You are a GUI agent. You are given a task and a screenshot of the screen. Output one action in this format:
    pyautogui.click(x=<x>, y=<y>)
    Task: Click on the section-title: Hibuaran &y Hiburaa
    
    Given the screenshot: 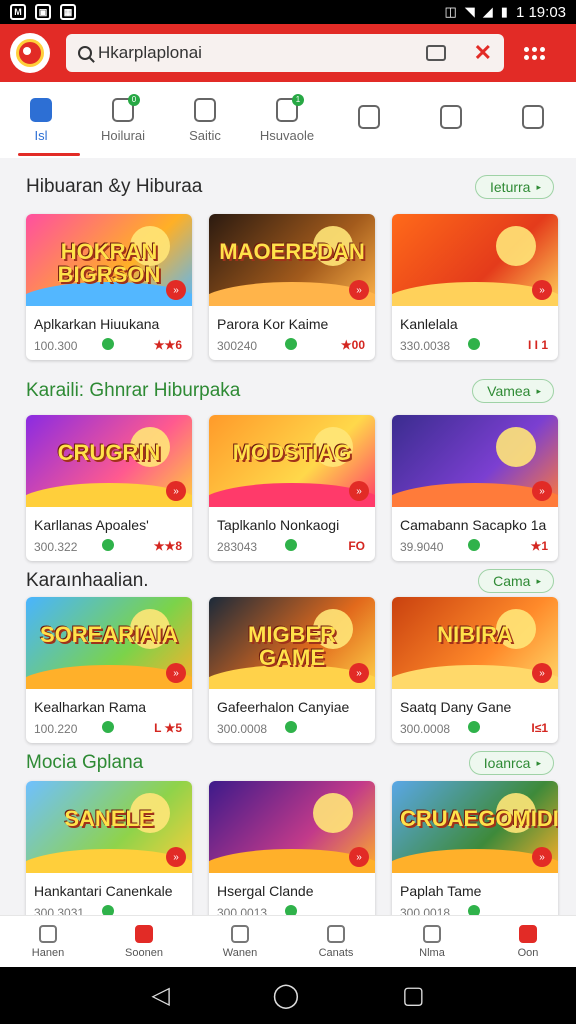 What is the action you would take?
    pyautogui.click(x=114, y=186)
    